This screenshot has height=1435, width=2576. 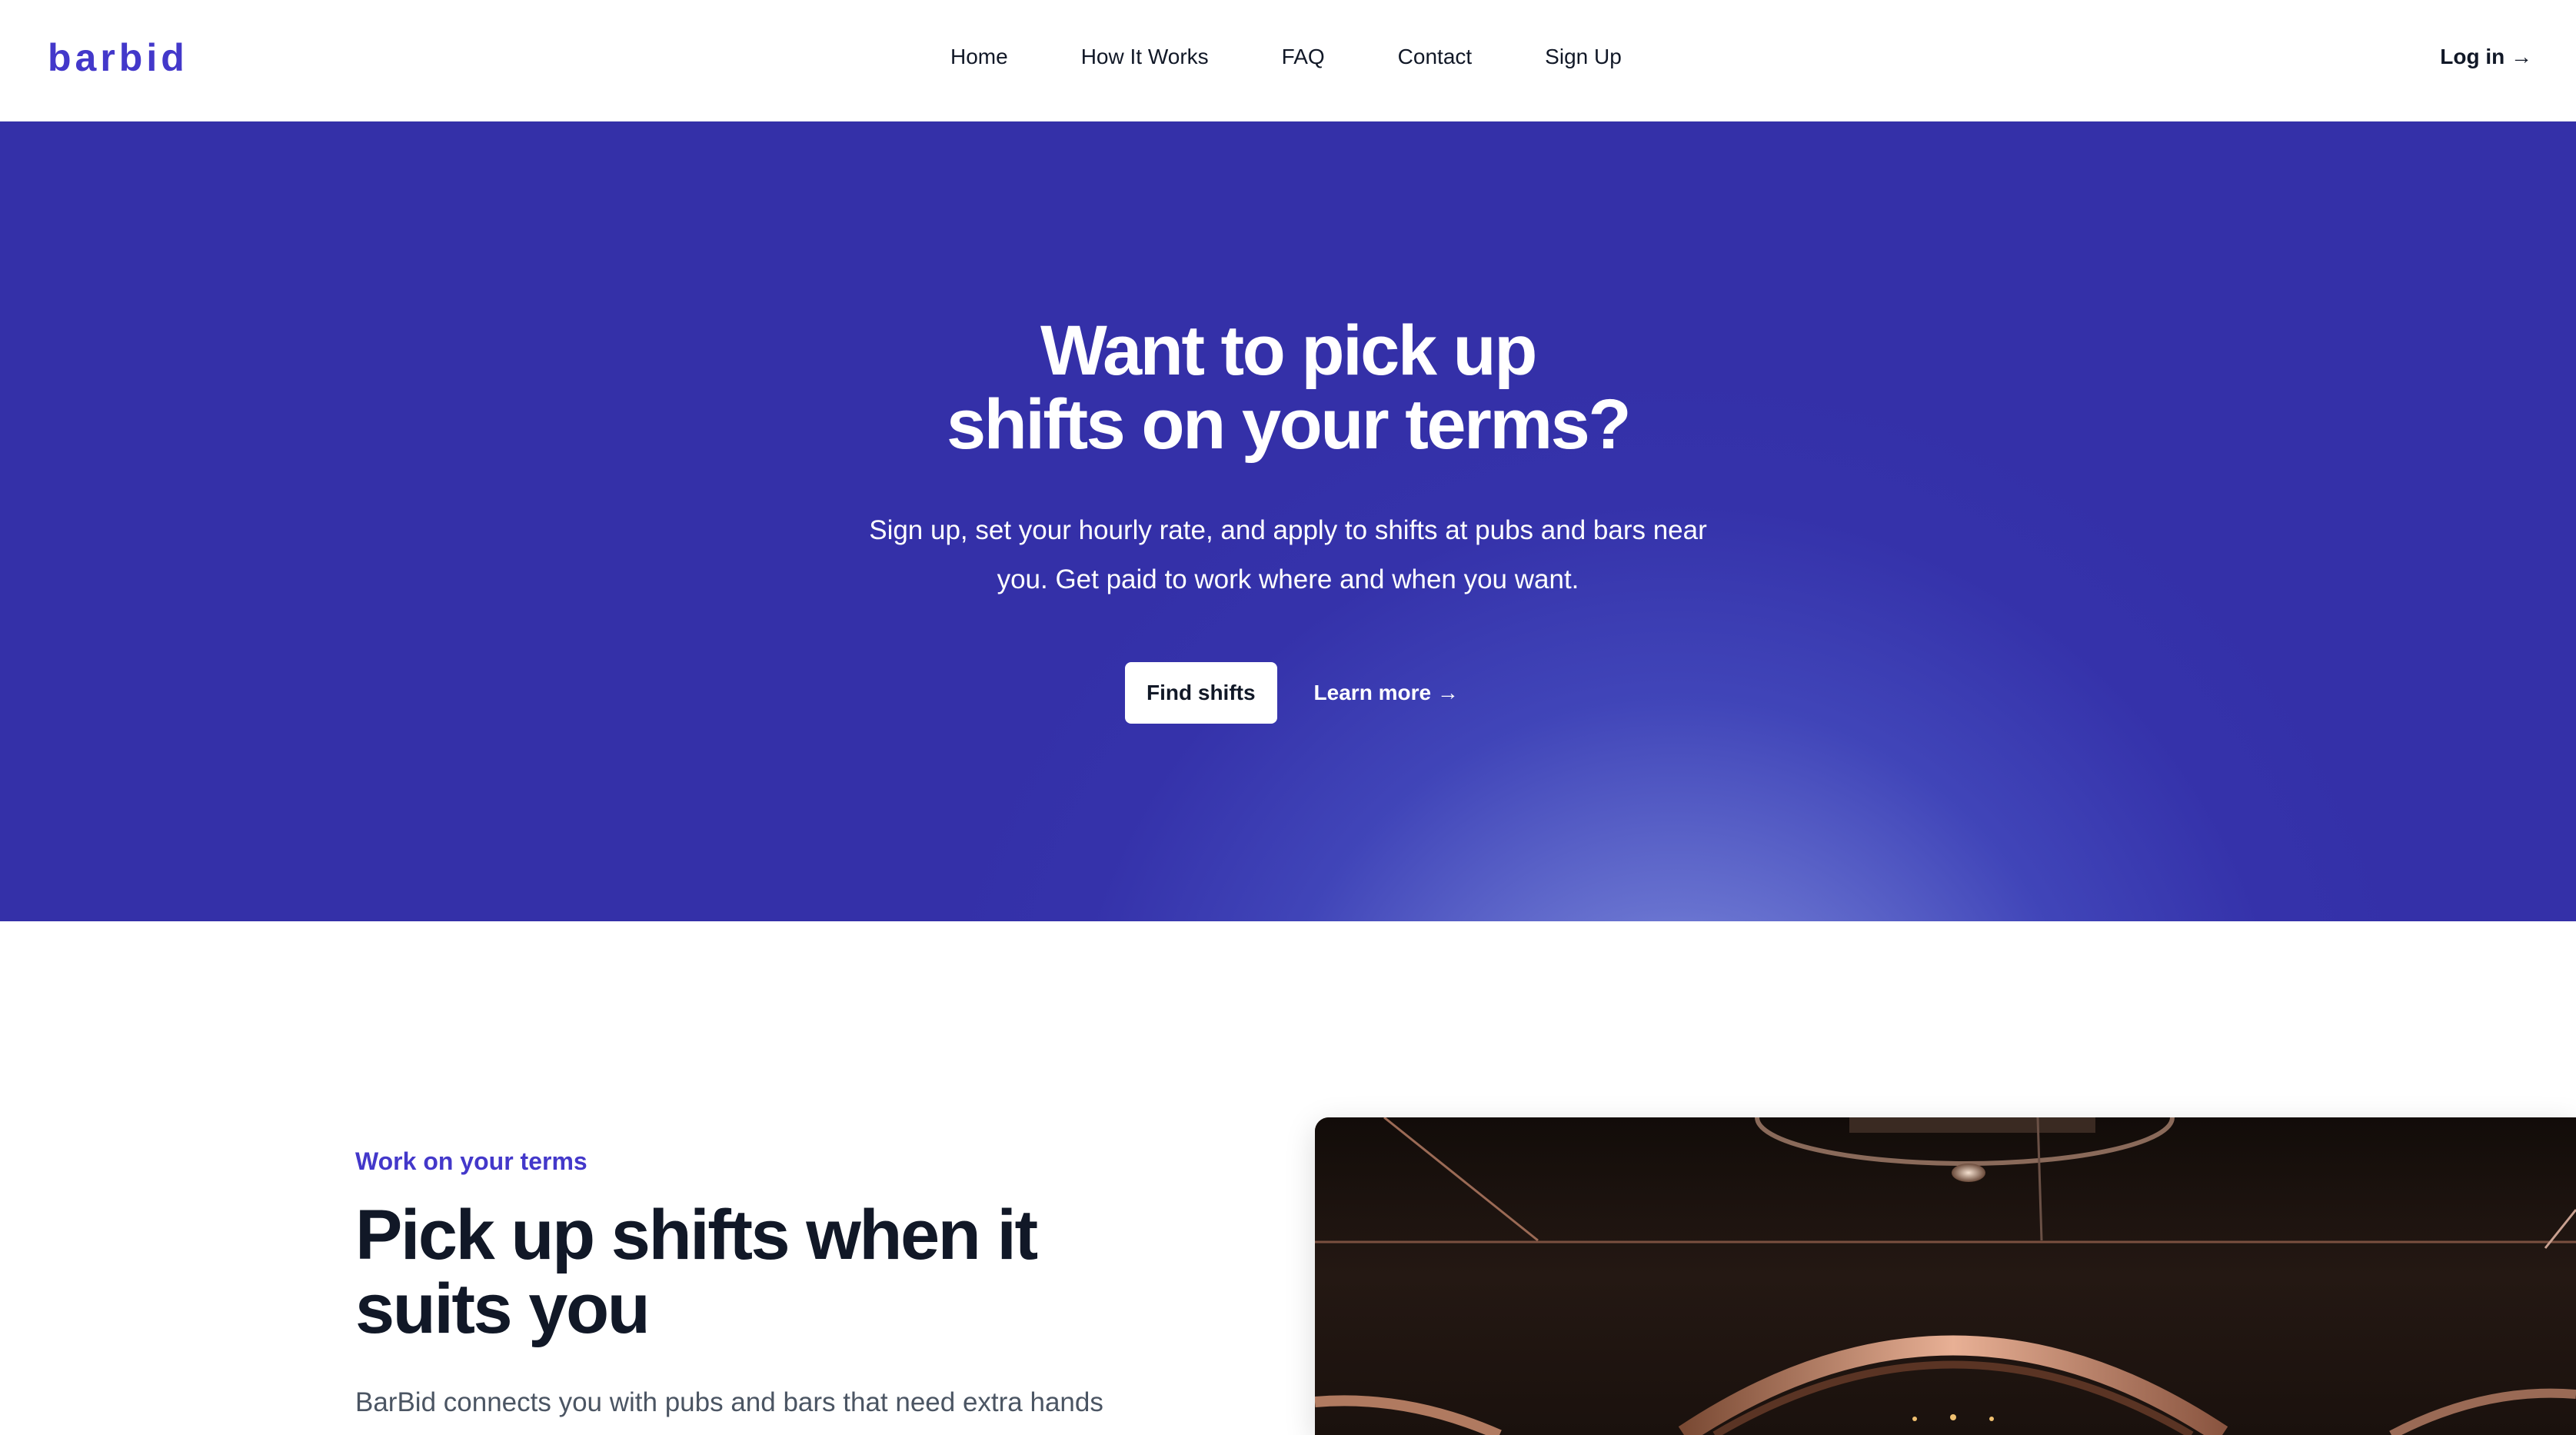 I want to click on nav-link-faq: FAQ, so click(x=1303, y=57).